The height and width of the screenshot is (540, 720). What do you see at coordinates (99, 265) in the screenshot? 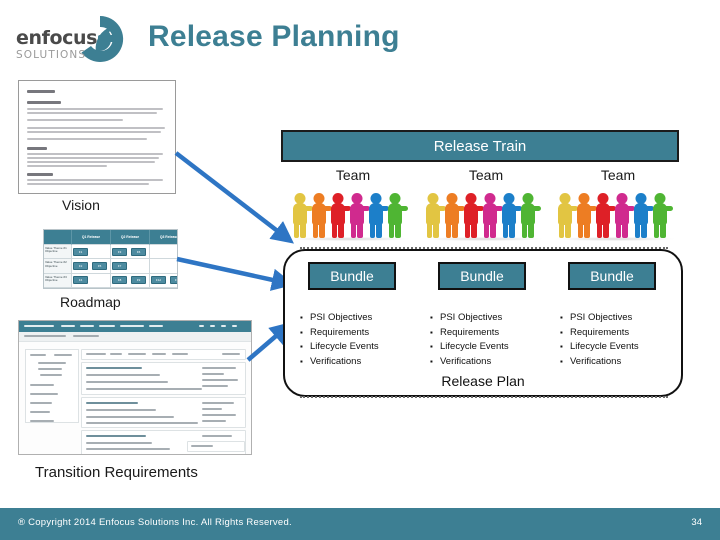
I see `roadmap-chip: F5` at bounding box center [99, 265].